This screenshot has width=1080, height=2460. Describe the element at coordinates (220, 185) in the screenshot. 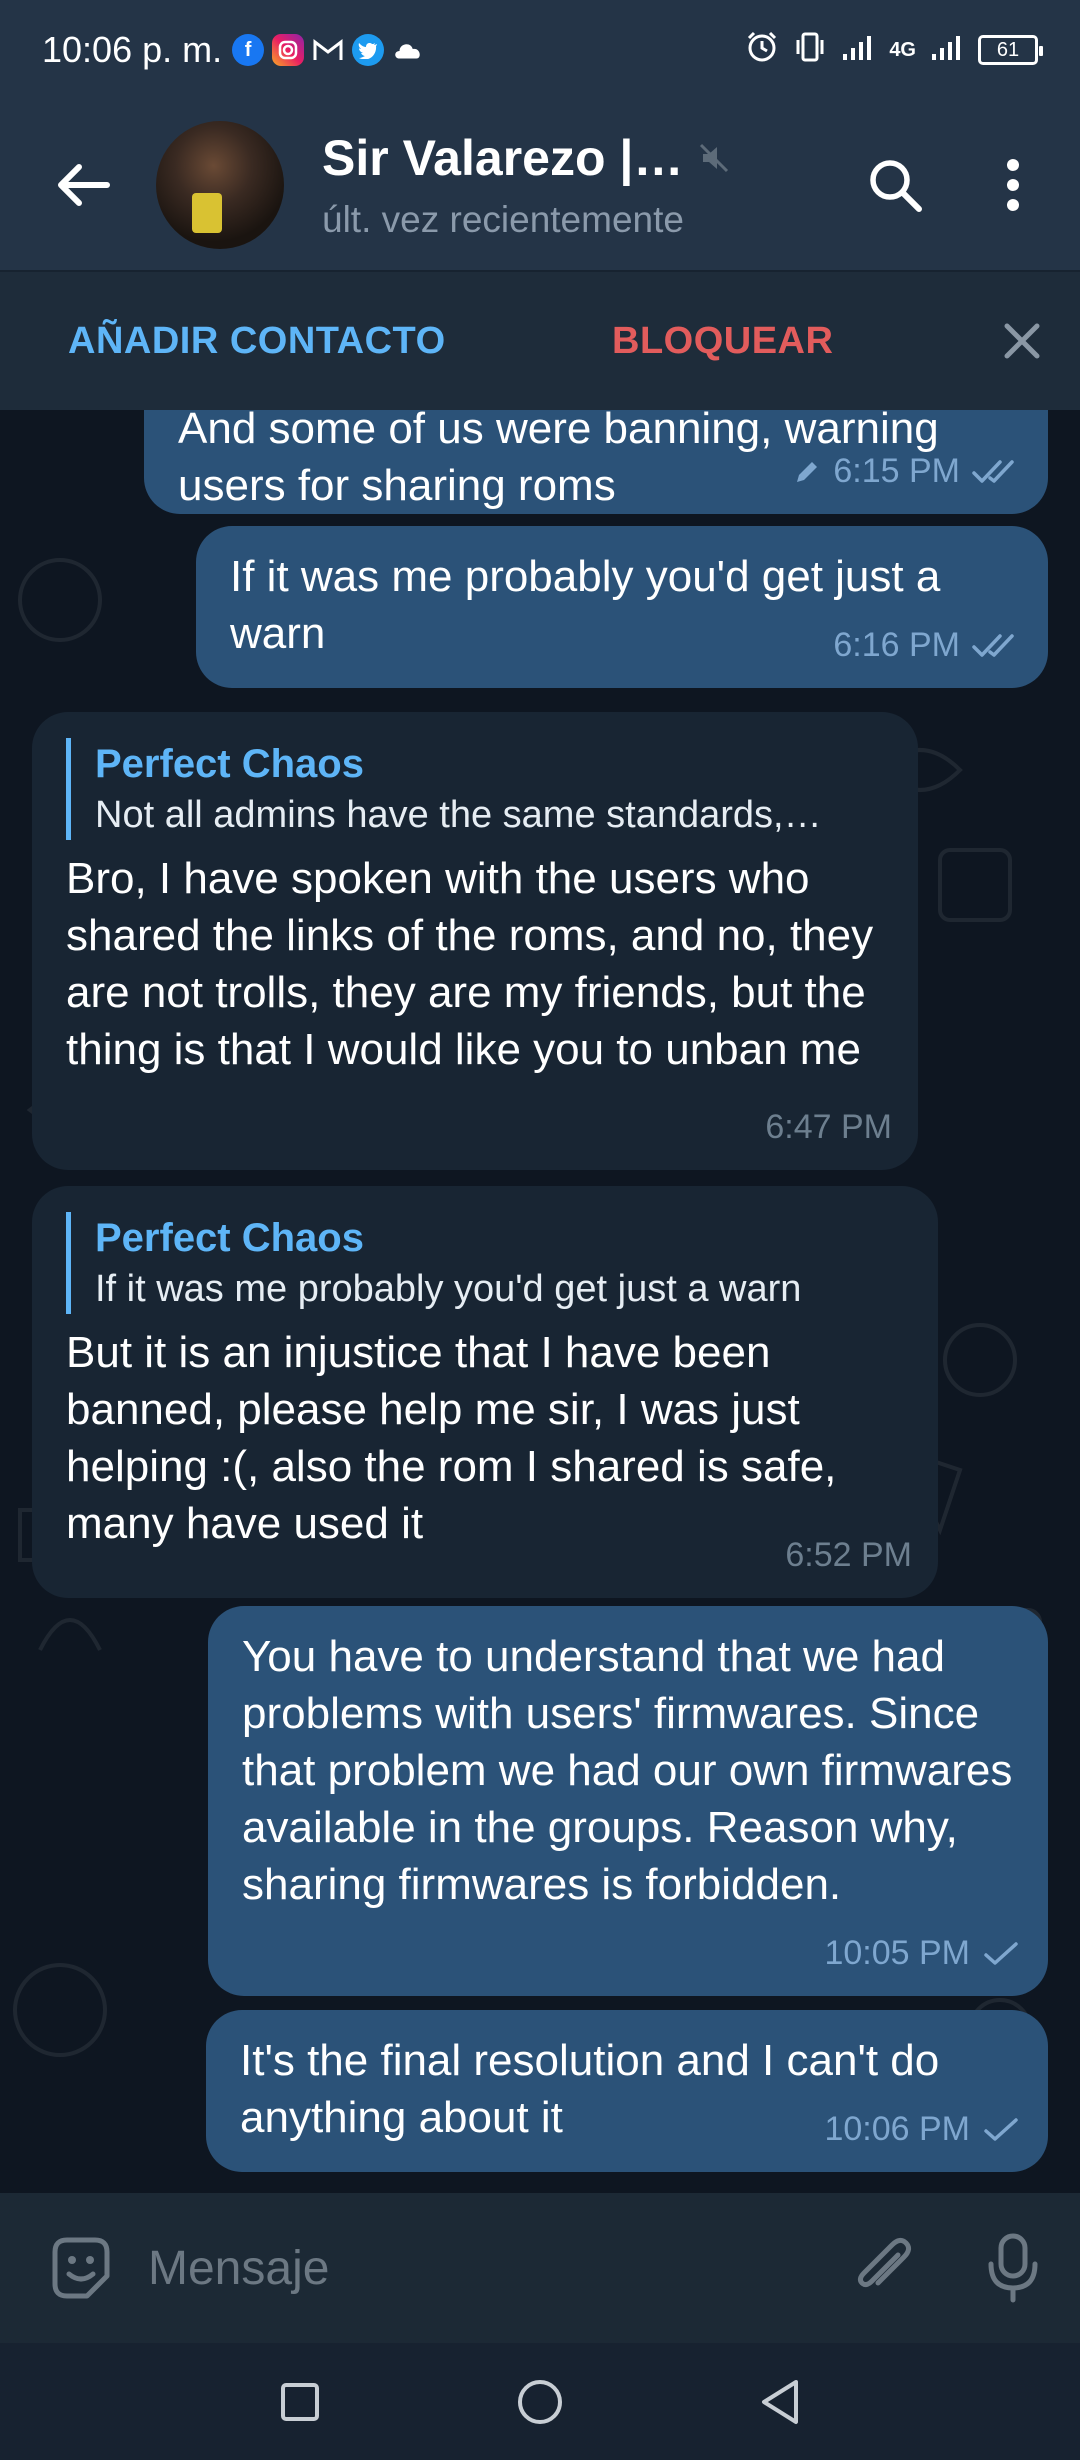

I see `avatar` at that location.